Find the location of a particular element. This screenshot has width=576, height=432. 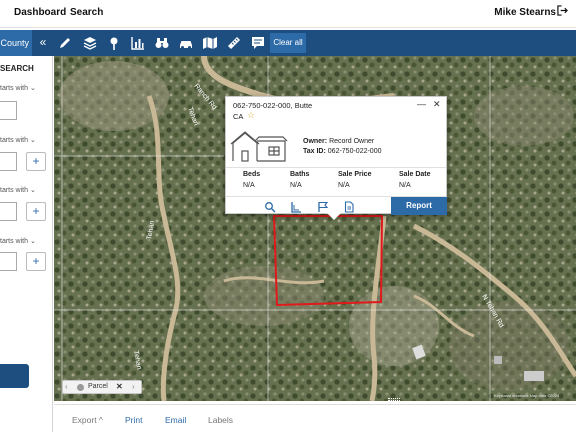

popup-state: CA is located at coordinates (238, 116).